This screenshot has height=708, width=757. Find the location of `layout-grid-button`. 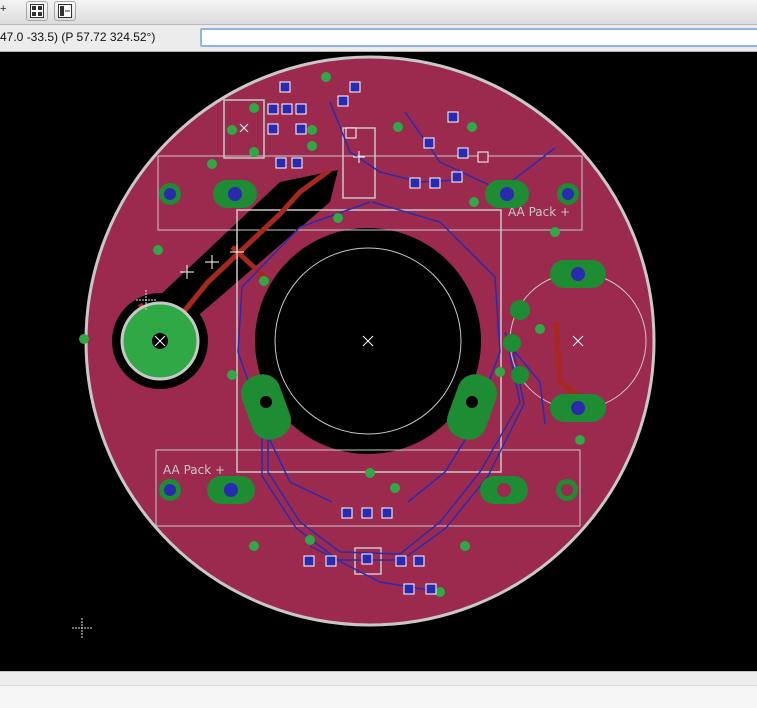

layout-grid-button is located at coordinates (37, 11).